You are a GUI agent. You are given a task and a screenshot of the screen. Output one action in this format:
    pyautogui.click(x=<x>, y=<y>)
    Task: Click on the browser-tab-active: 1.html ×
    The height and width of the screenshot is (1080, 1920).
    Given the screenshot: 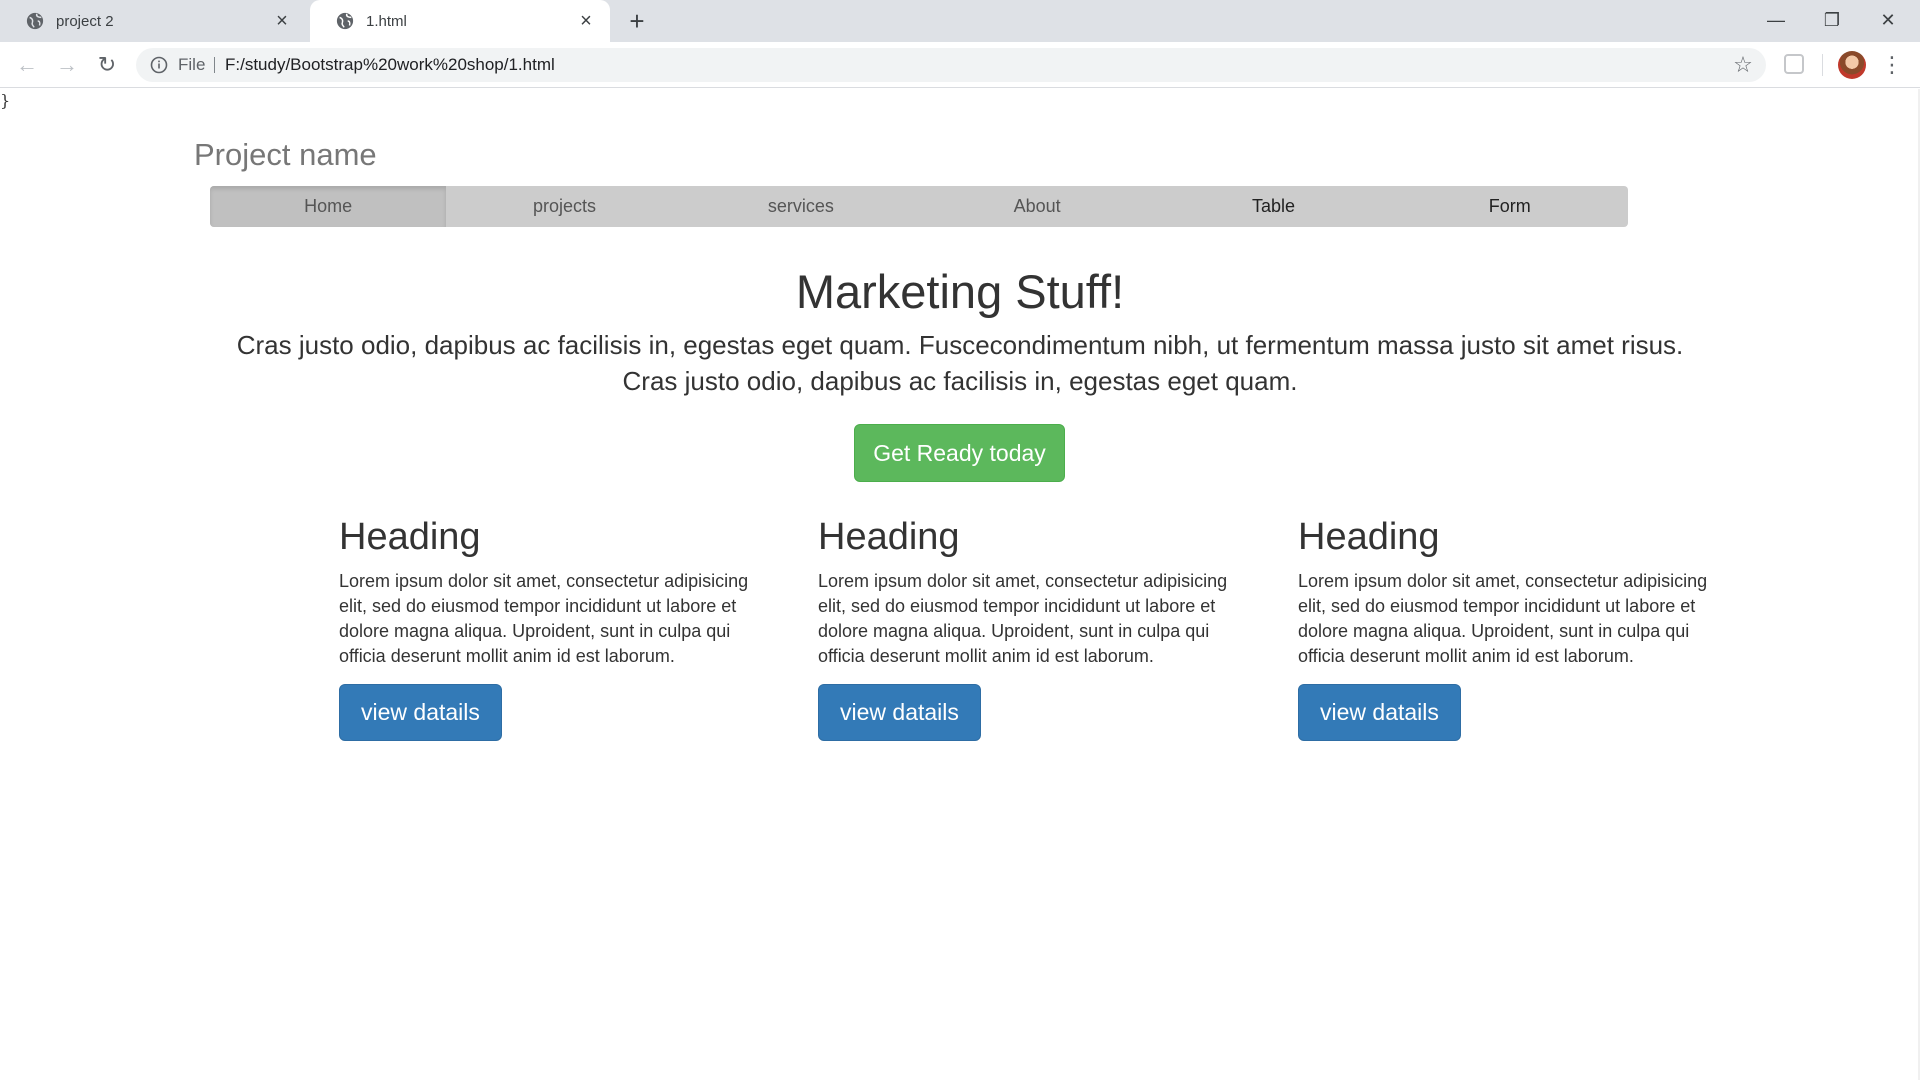 What is the action you would take?
    pyautogui.click(x=460, y=21)
    